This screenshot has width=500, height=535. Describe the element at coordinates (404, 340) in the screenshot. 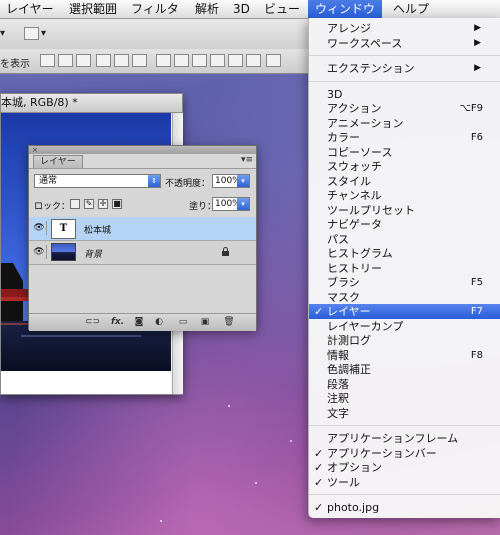

I see `menu-item: 計測ログ` at that location.